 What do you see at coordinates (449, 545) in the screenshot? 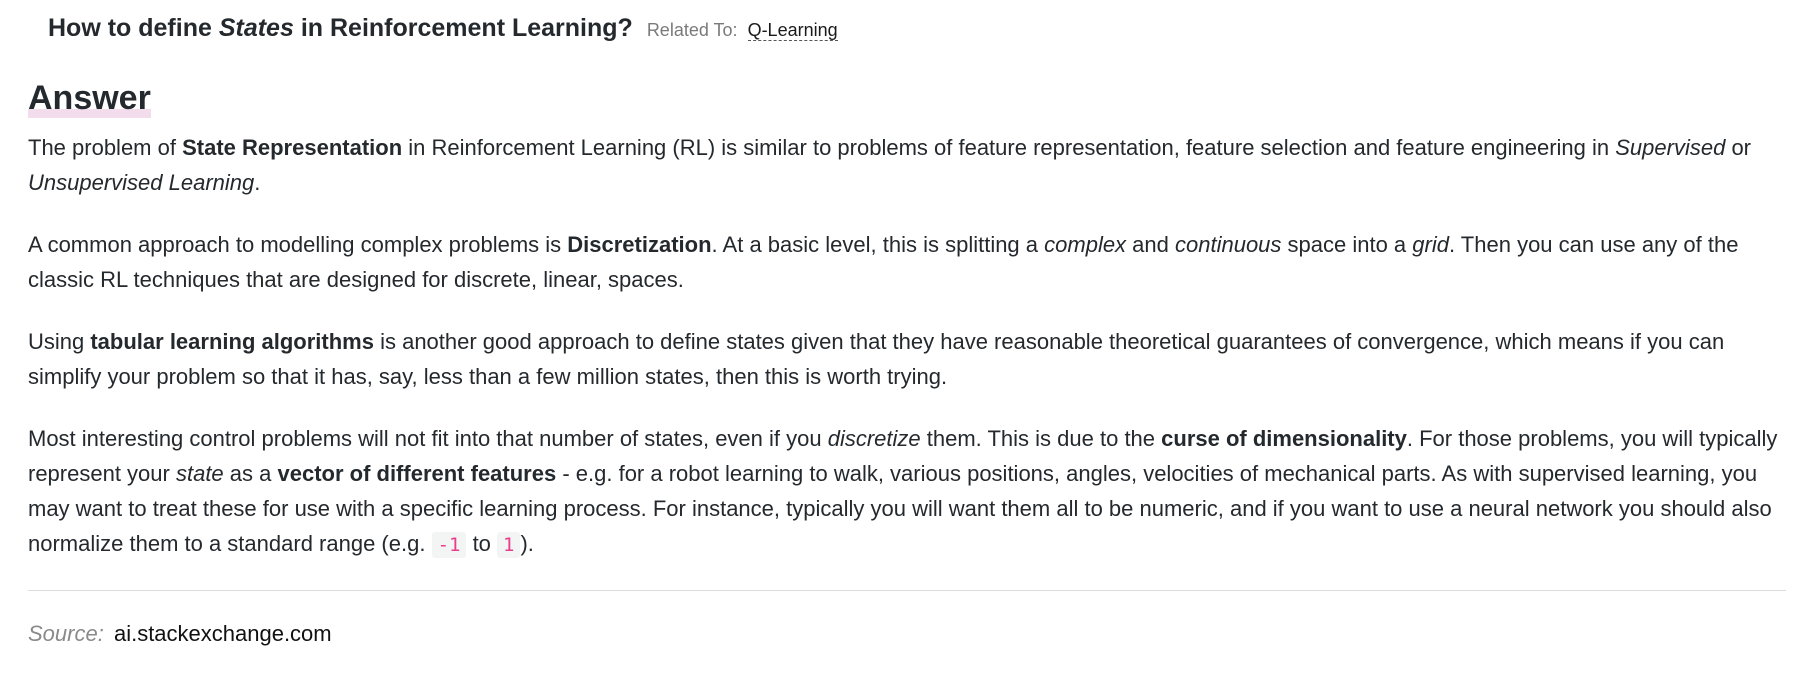
I see `code-minus-one: -1` at bounding box center [449, 545].